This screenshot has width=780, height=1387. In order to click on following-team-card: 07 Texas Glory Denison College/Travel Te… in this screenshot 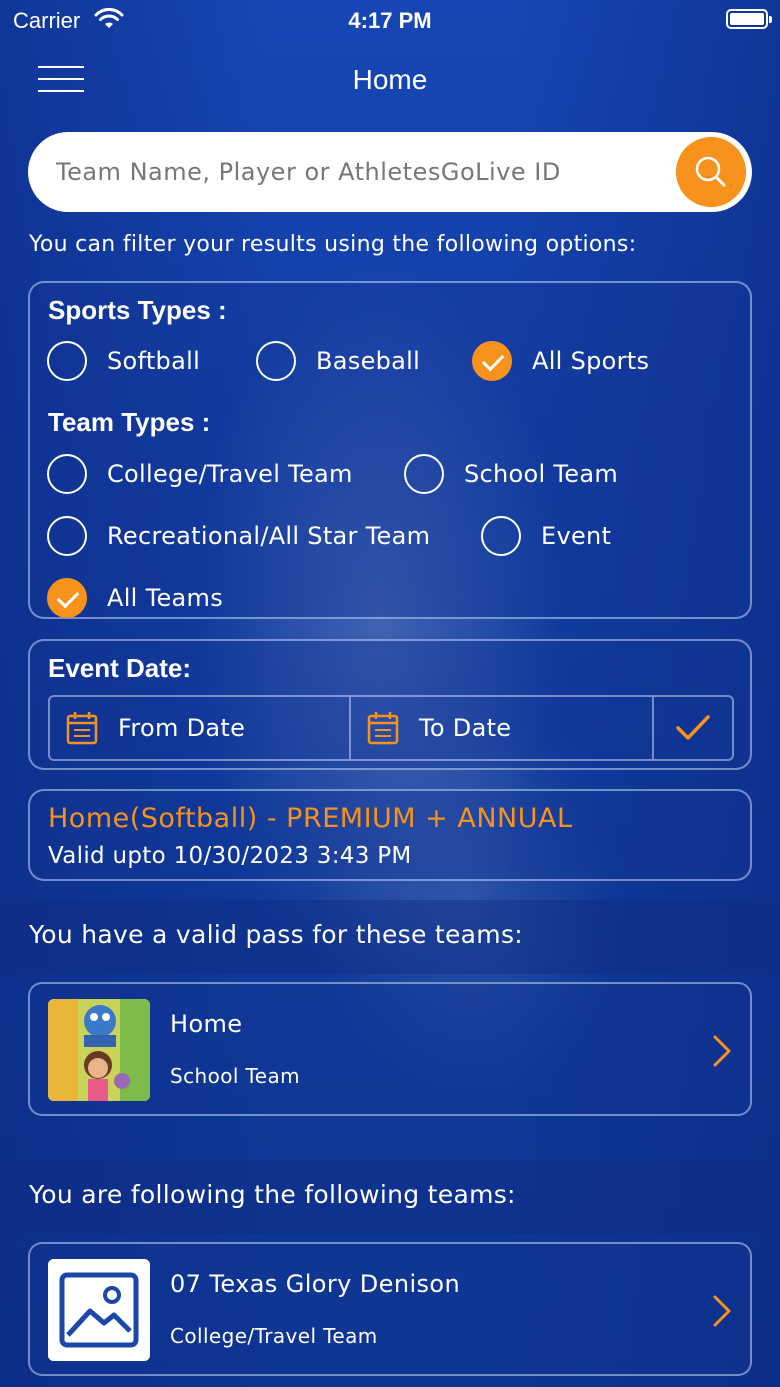, I will do `click(390, 1309)`.